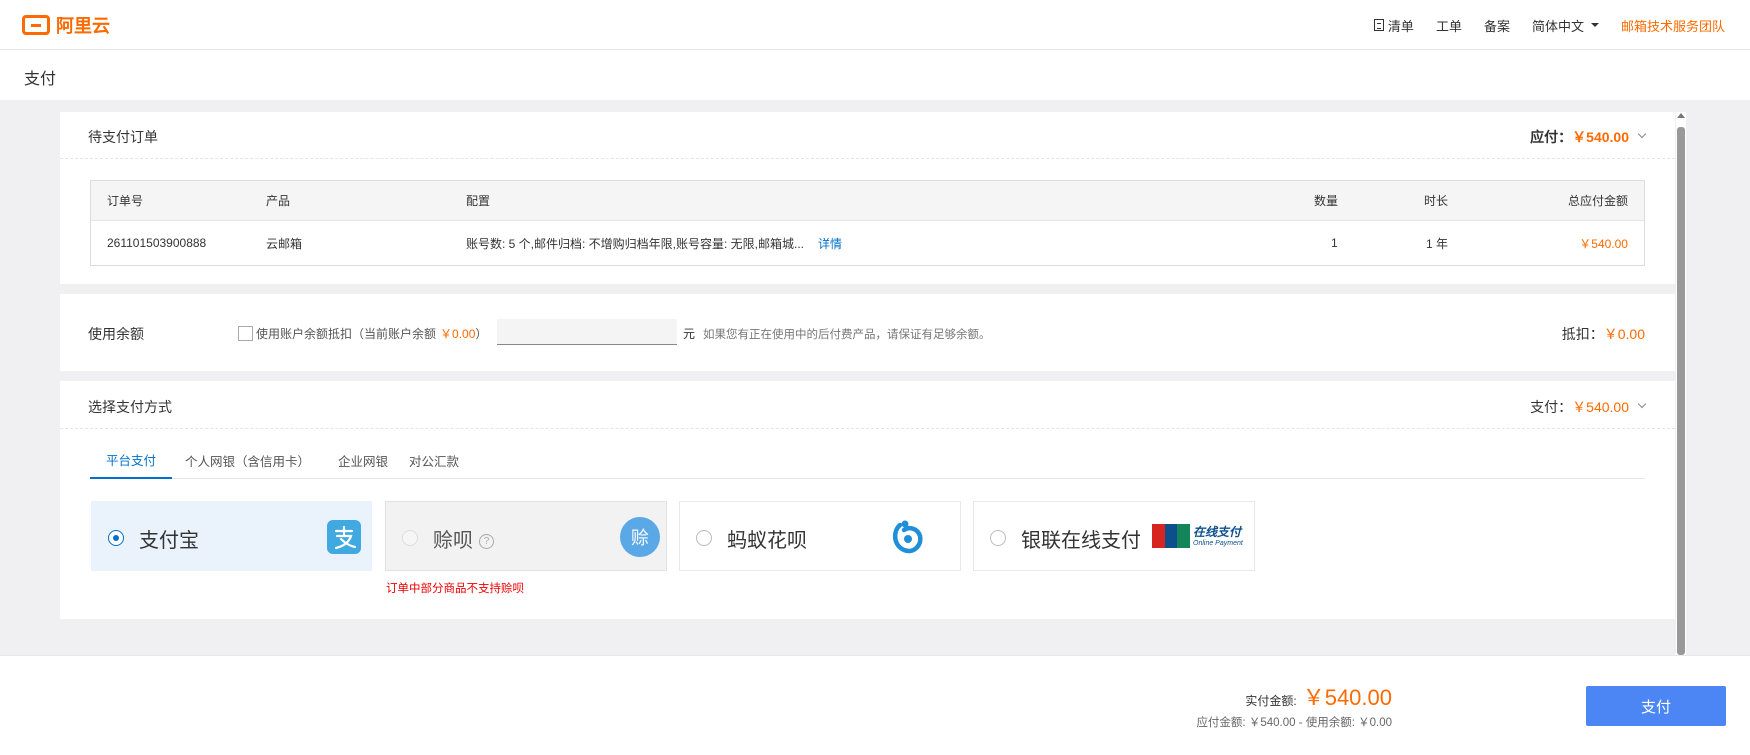 The image size is (1750, 755). I want to click on payment-method-title: 选择支付方式, so click(130, 407).